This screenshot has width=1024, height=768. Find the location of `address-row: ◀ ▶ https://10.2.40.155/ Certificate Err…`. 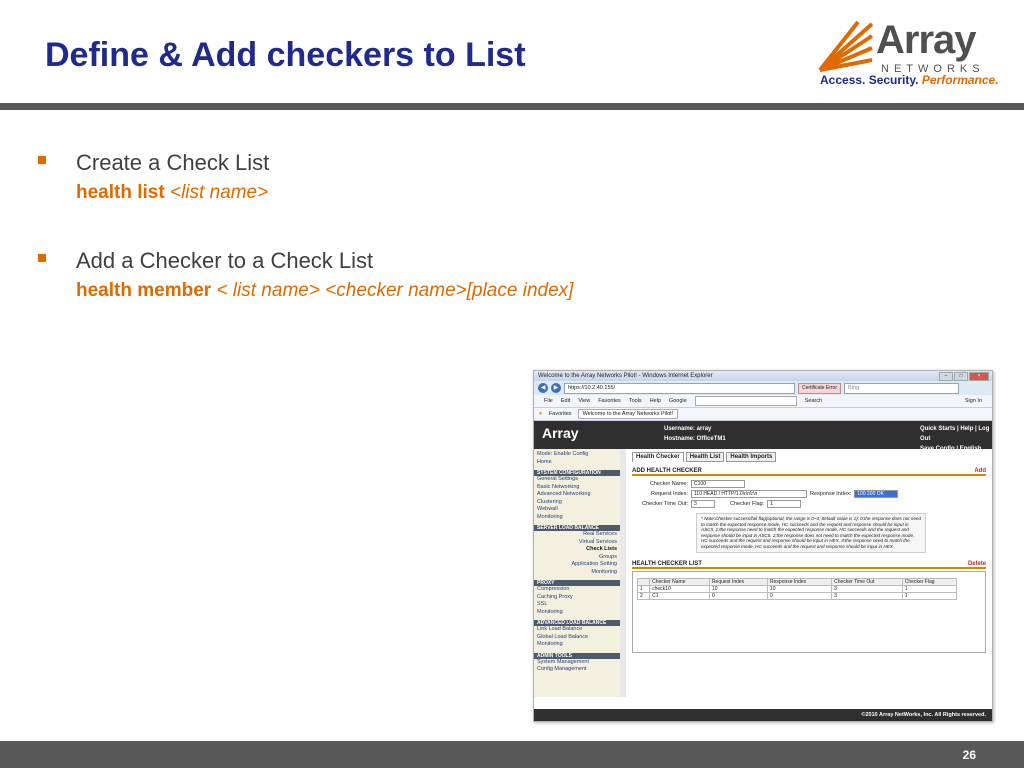

address-row: ◀ ▶ https://10.2.40.155/ Certificate Err… is located at coordinates (763, 388).